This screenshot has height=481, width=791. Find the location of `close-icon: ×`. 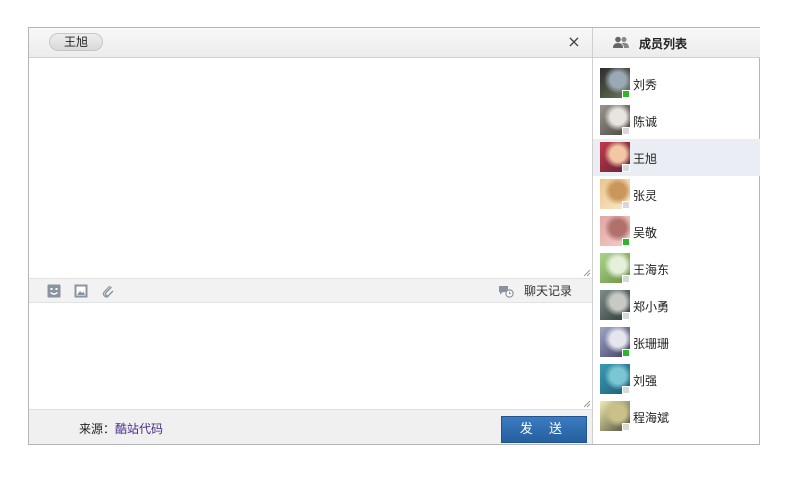

close-icon: × is located at coordinates (574, 42).